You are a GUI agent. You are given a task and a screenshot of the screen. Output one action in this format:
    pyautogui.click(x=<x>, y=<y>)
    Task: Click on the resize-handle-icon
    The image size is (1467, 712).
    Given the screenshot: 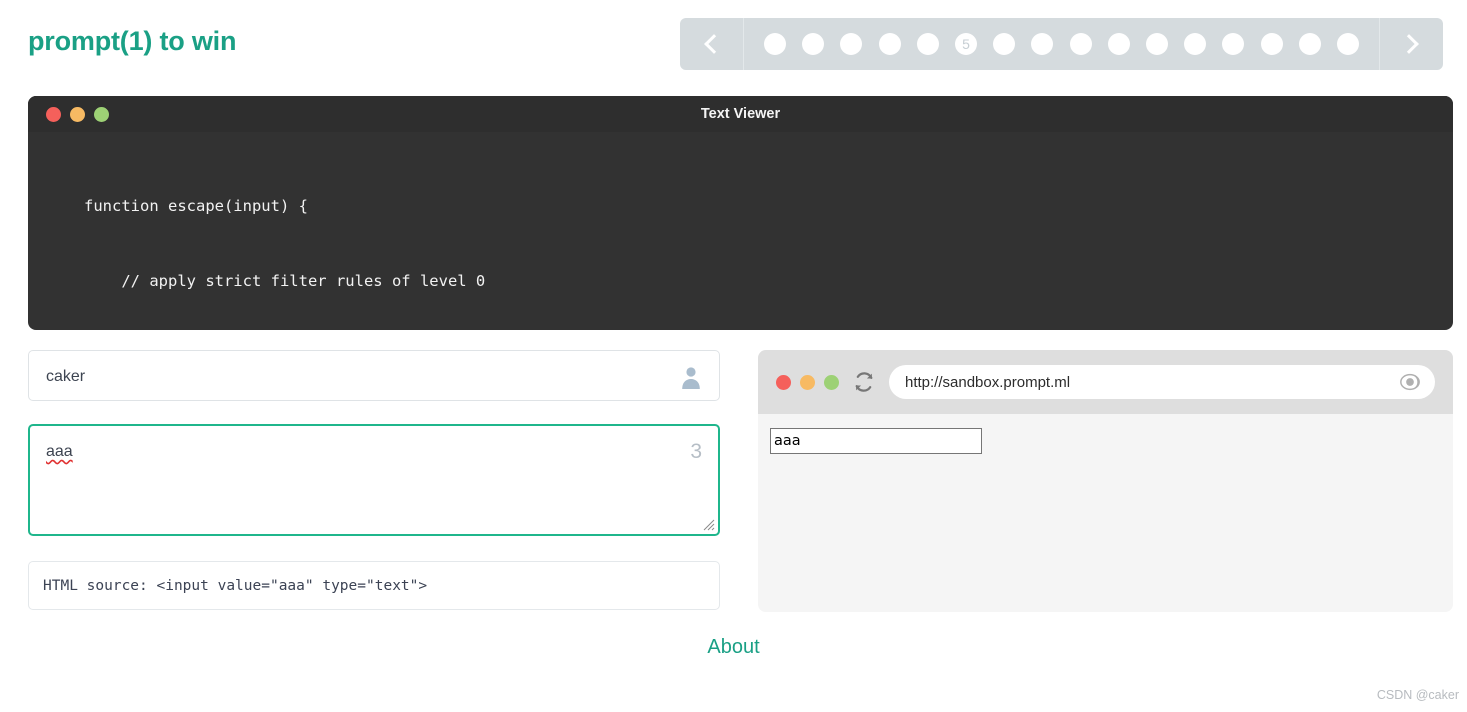 What is the action you would take?
    pyautogui.click(x=709, y=525)
    